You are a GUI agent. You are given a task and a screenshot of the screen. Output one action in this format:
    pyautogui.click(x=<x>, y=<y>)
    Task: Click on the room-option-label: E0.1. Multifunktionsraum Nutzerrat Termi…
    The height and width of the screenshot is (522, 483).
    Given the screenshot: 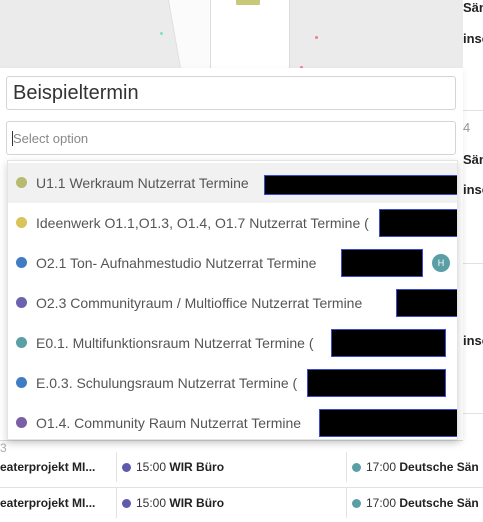 What is the action you would take?
    pyautogui.click(x=175, y=343)
    